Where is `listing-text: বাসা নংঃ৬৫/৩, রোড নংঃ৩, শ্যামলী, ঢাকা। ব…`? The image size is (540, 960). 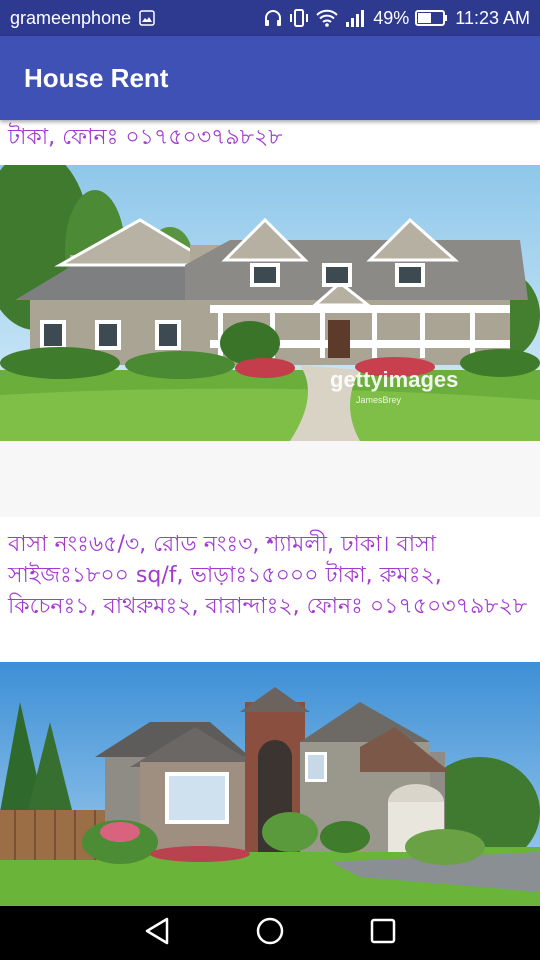
listing-text: বাসা নংঃ৬৫/৩, রোড নংঃ৩, শ্যামলী, ঢাকা। ব… is located at coordinates (268, 575).